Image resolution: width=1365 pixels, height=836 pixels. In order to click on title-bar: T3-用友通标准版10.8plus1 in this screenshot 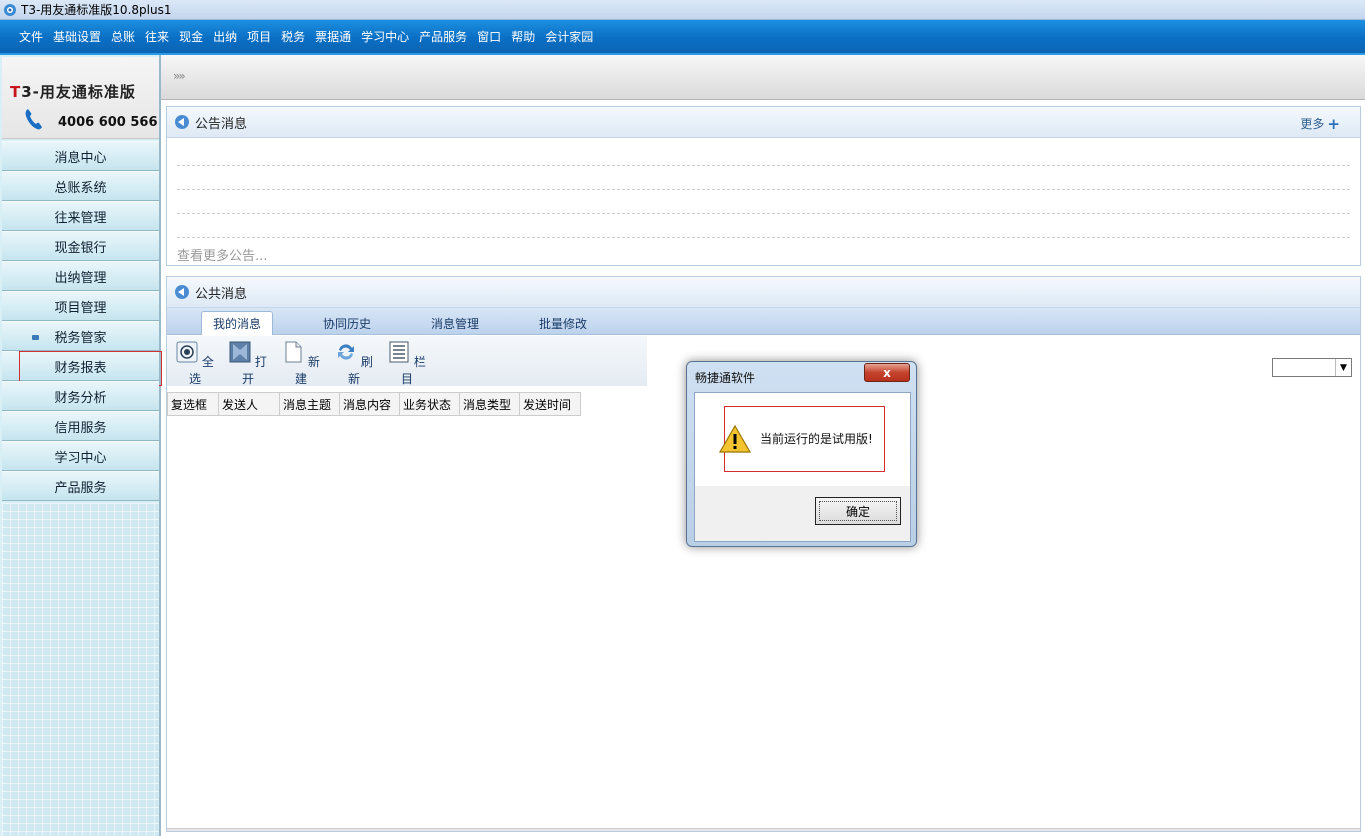, I will do `click(682, 10)`.